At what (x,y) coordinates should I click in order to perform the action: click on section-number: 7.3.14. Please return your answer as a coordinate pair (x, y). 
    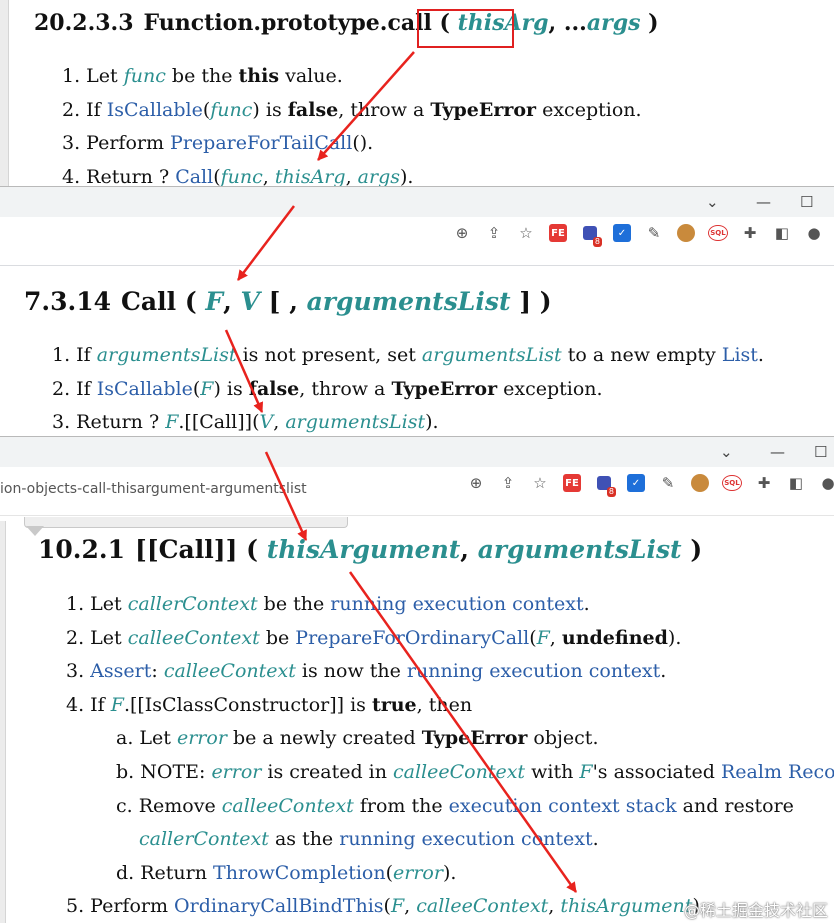
    Looking at the image, I should click on (67, 301).